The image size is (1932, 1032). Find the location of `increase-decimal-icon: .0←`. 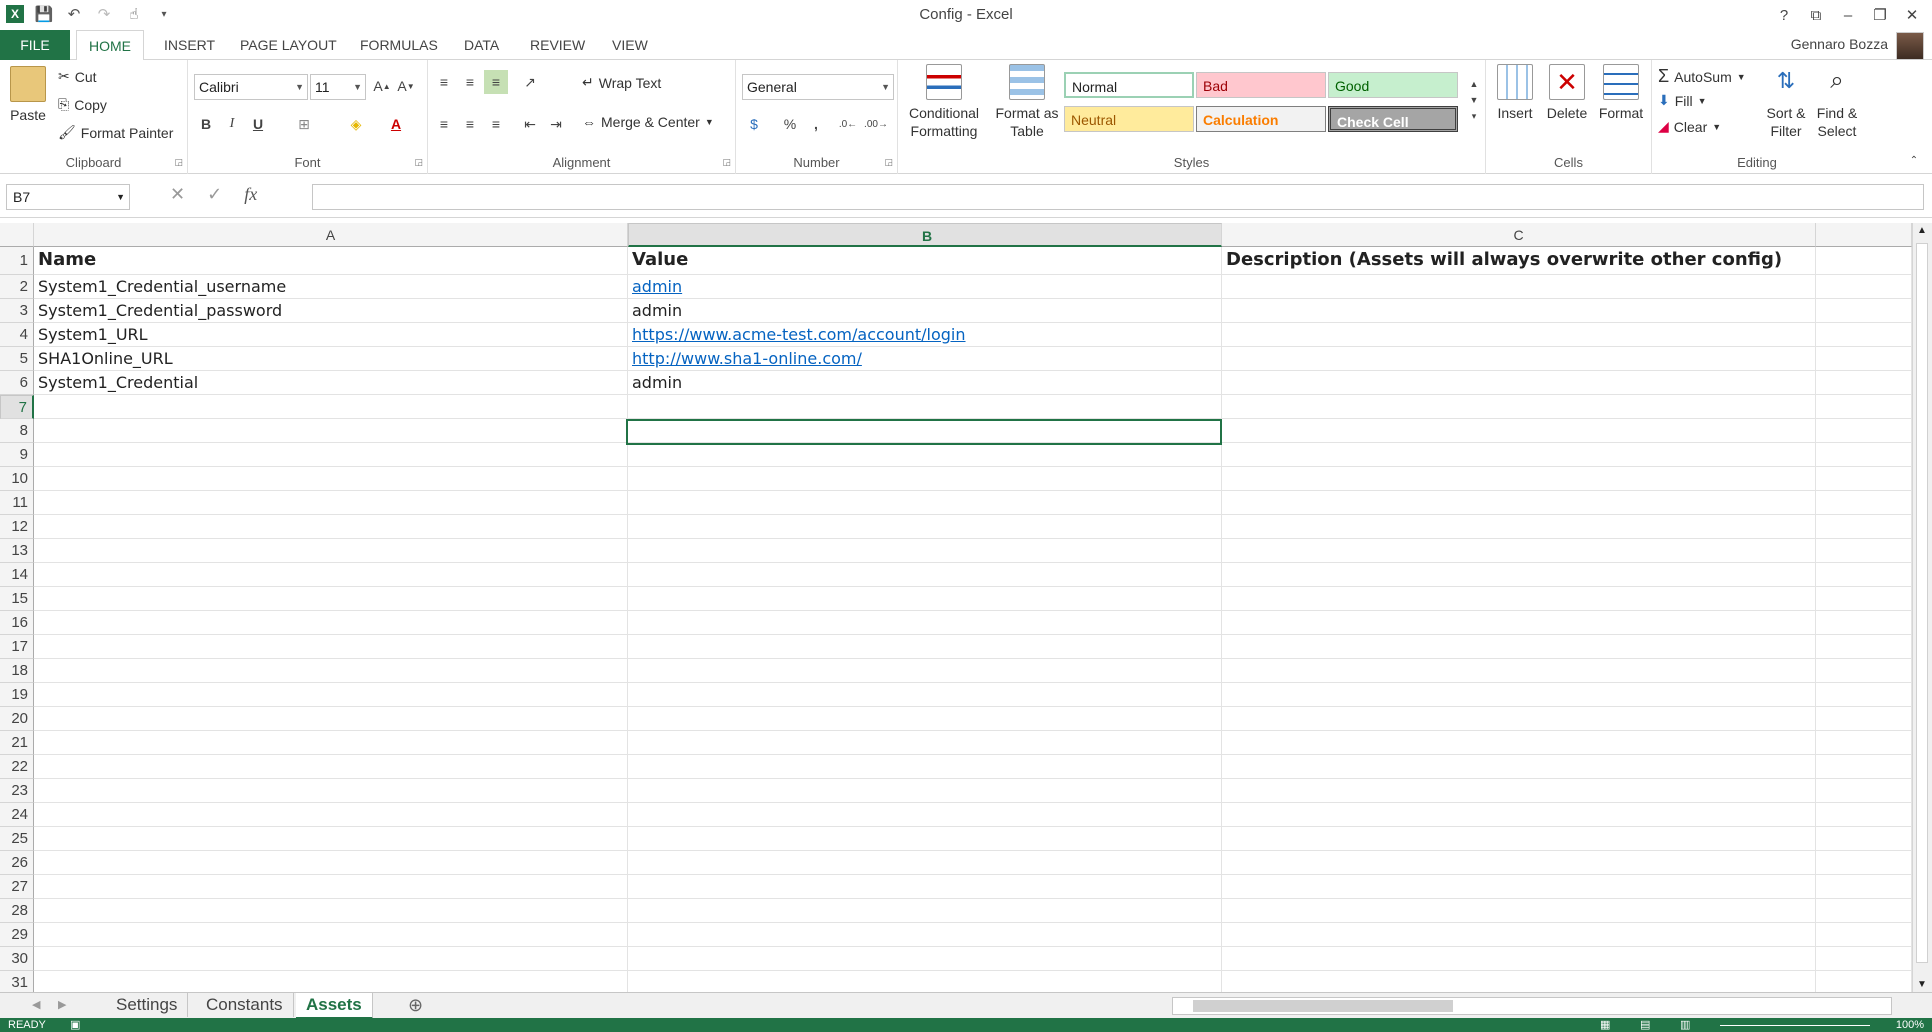

increase-decimal-icon: .0← is located at coordinates (848, 124).